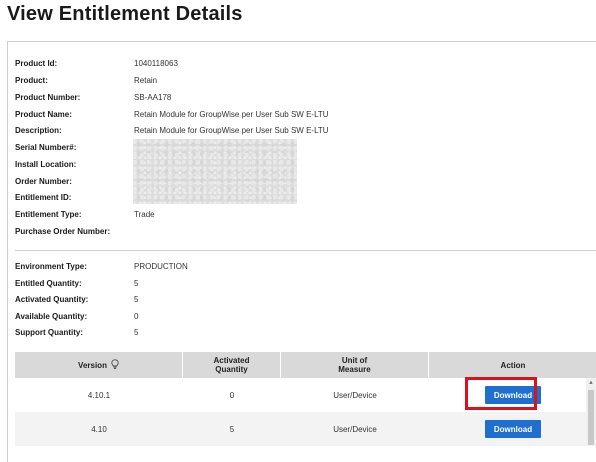 The width and height of the screenshot is (596, 462). I want to click on detail-label: Serial Number#:, so click(46, 147).